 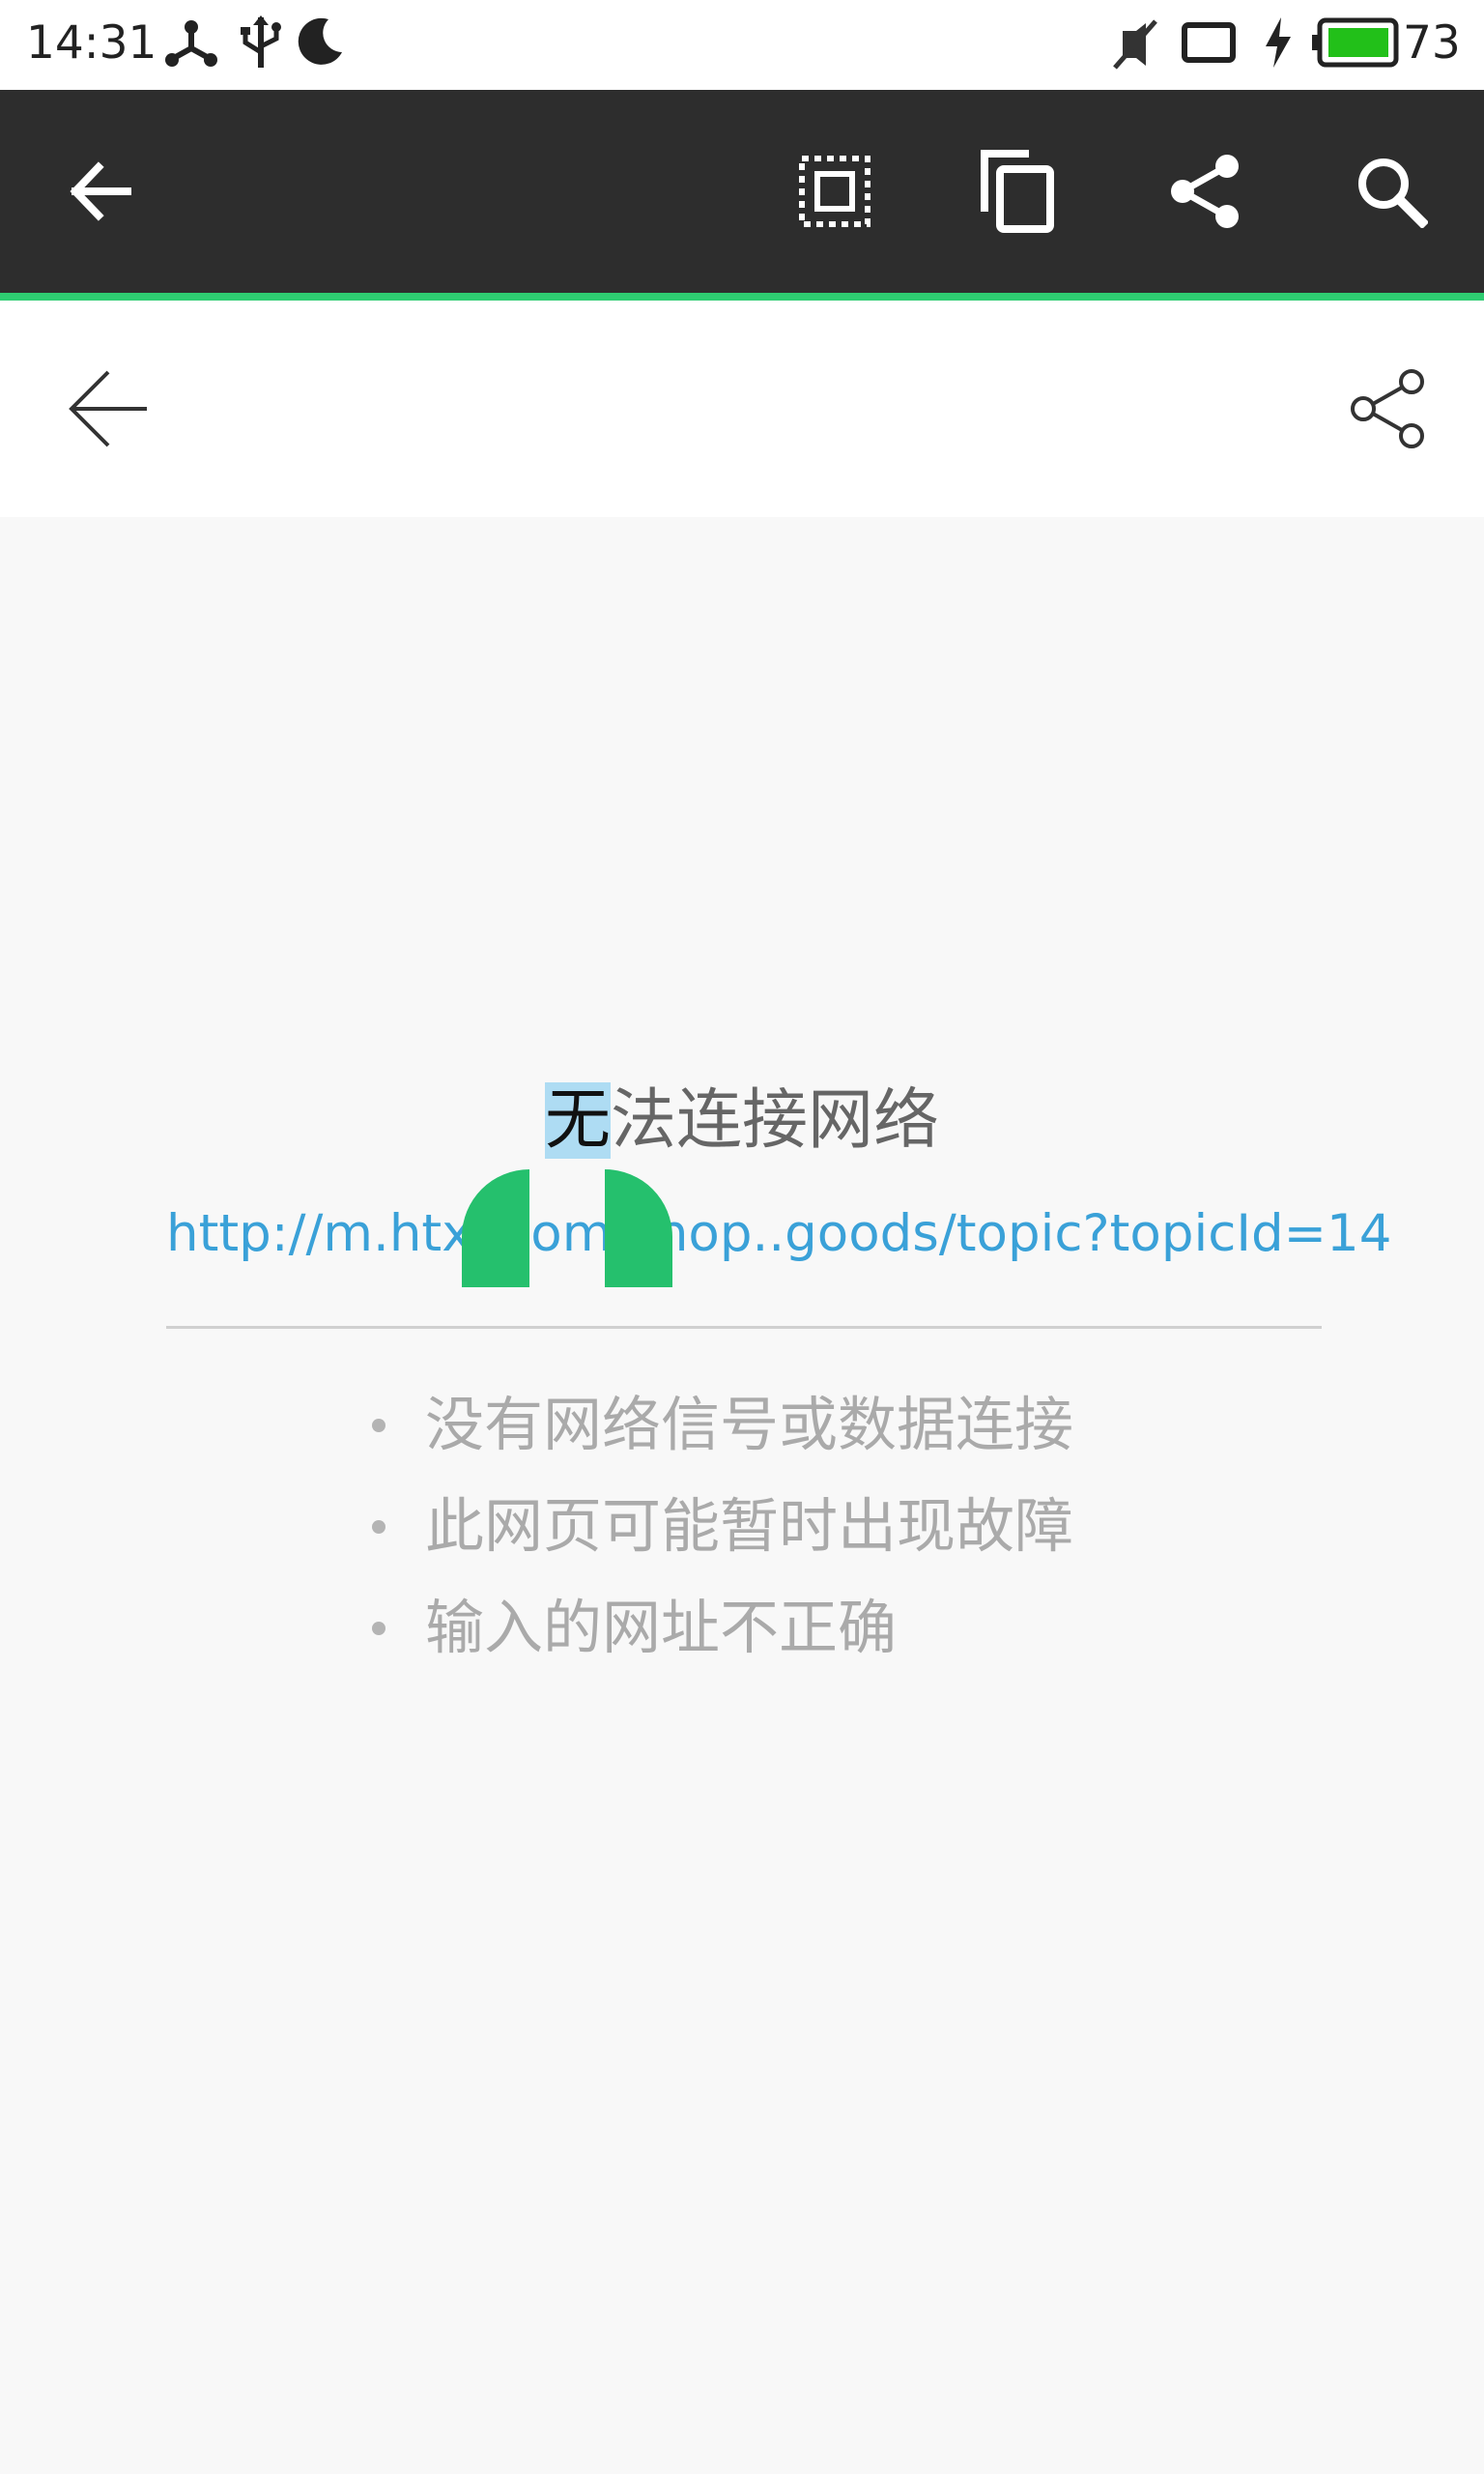 I want to click on battery-level: 73, so click(x=1432, y=43).